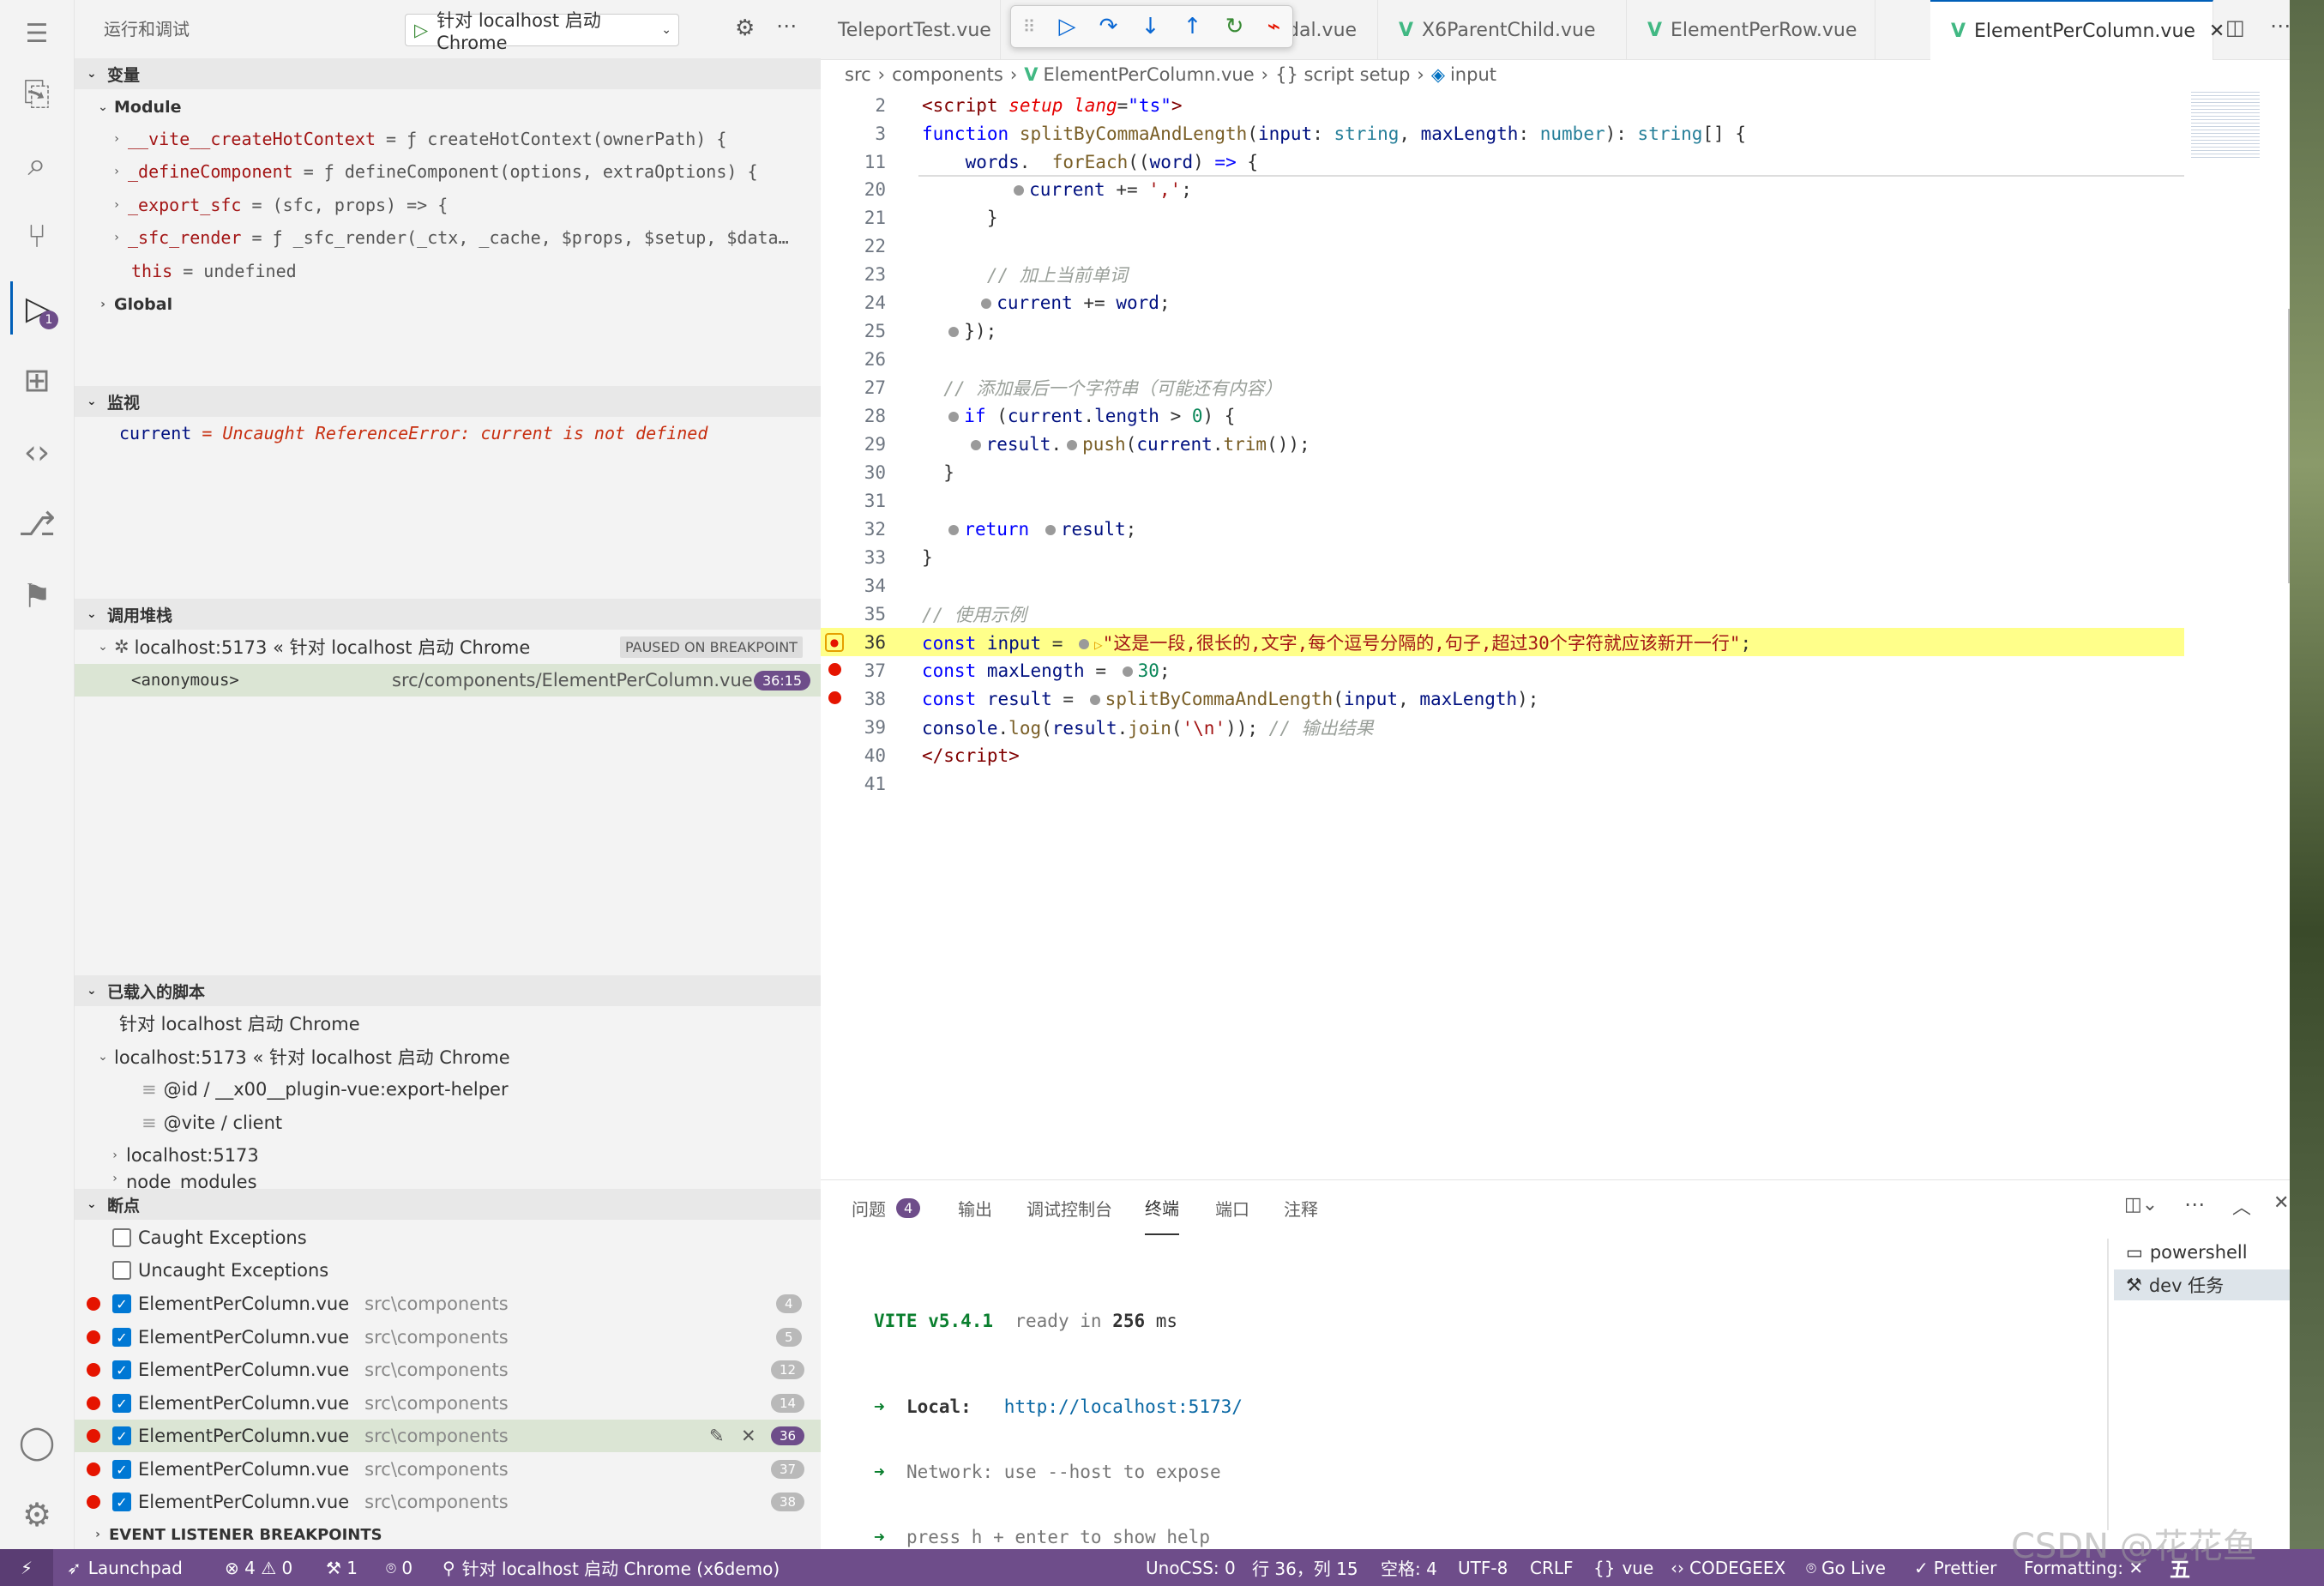 The height and width of the screenshot is (1586, 2324). I want to click on code-line: 11 words. forEach((word) => {, so click(1502, 162).